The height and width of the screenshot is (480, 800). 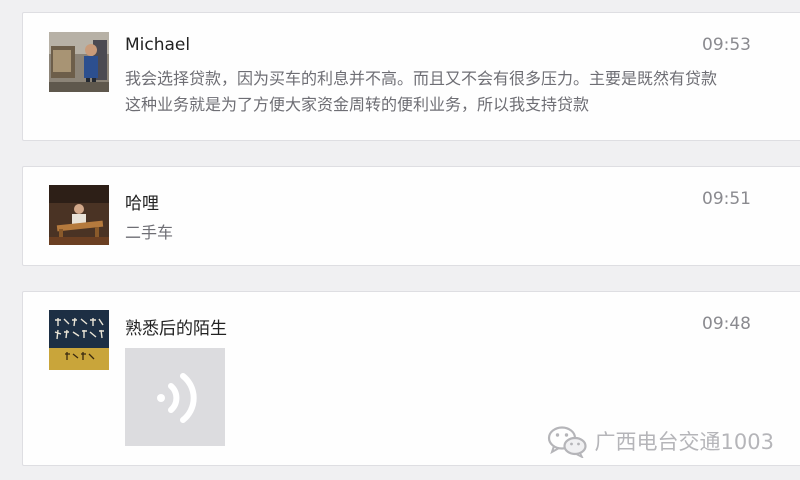 I want to click on calligraphy-avatar, so click(x=79, y=340).